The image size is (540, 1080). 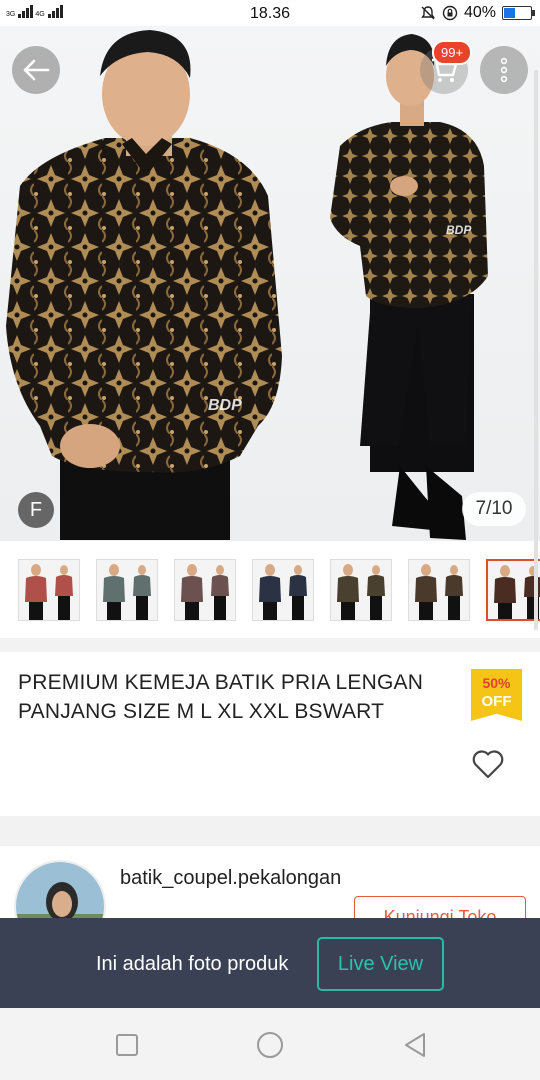 What do you see at coordinates (415, 1045) in the screenshot?
I see `triangle-back-icon` at bounding box center [415, 1045].